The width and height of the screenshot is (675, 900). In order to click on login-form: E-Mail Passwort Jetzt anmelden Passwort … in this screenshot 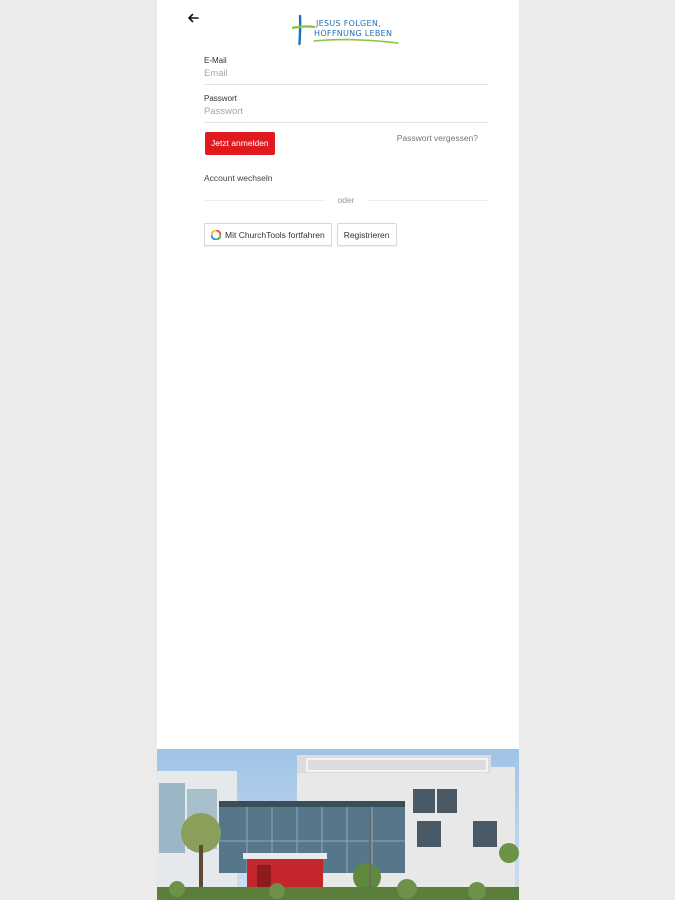, I will do `click(346, 151)`.